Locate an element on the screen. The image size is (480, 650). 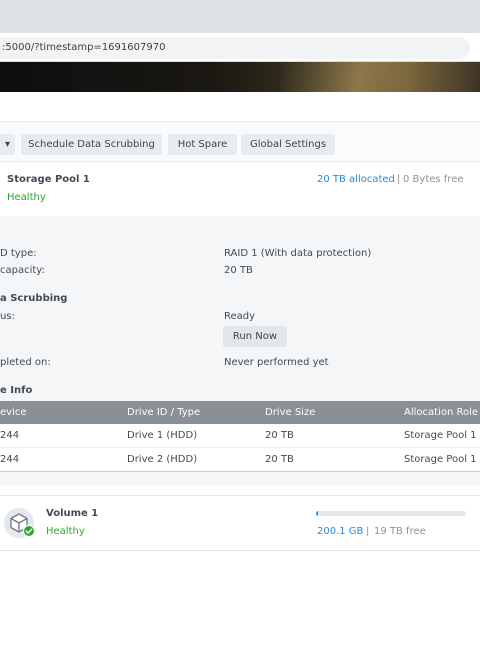
volume-status: Healthy is located at coordinates (65, 531).